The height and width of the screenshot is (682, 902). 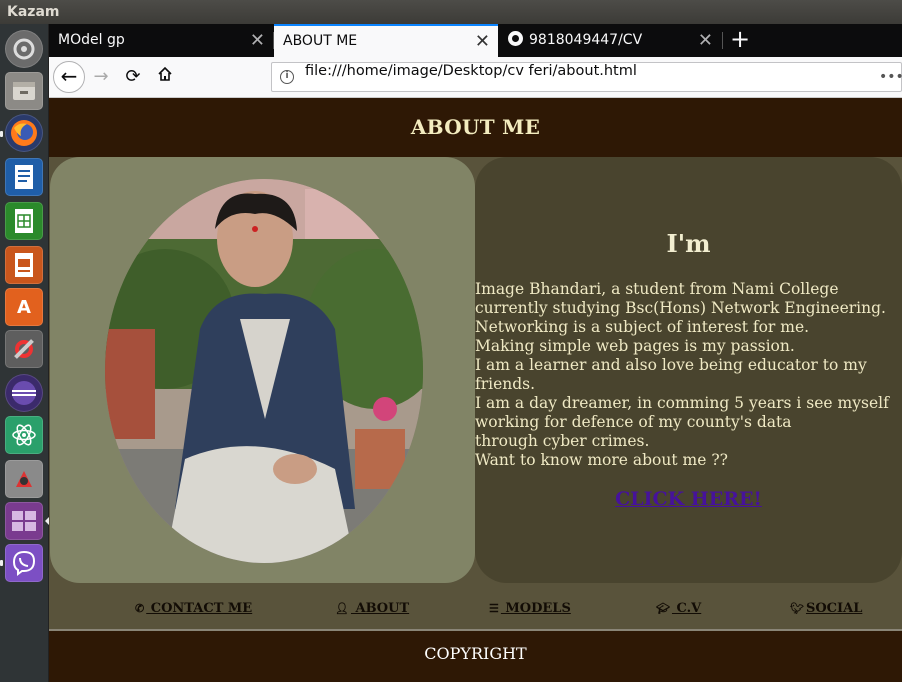 What do you see at coordinates (24, 91) in the screenshot?
I see `files-icon` at bounding box center [24, 91].